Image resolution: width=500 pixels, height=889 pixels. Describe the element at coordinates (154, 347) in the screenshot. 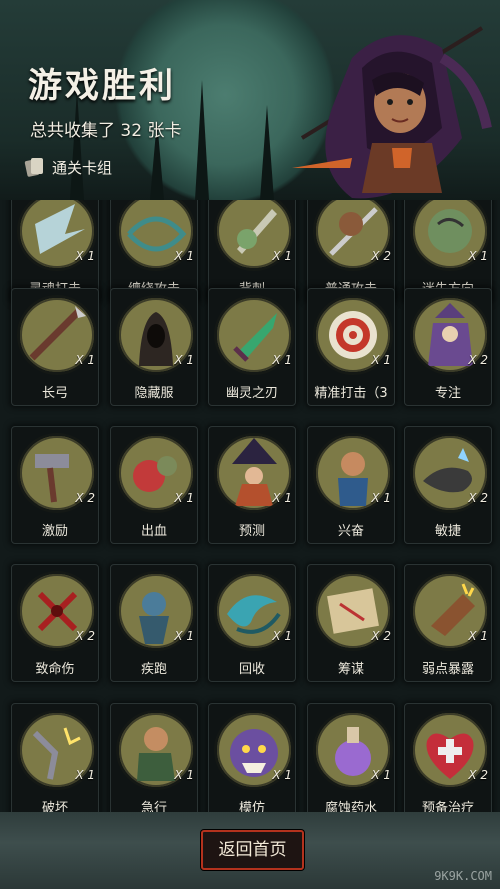

I see `skill-card: X 1 隐藏服` at that location.